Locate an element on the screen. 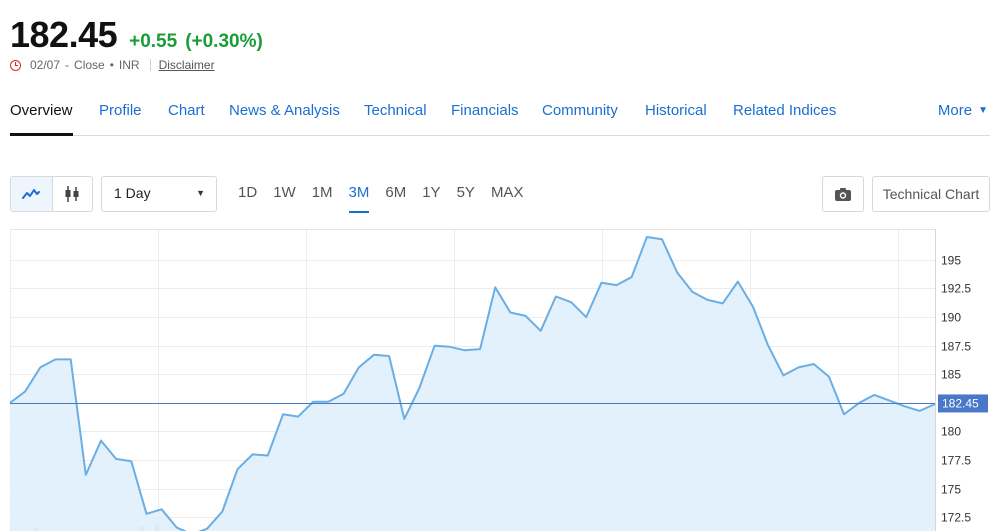 The height and width of the screenshot is (531, 996). range-5y: 5Y is located at coordinates (466, 194).